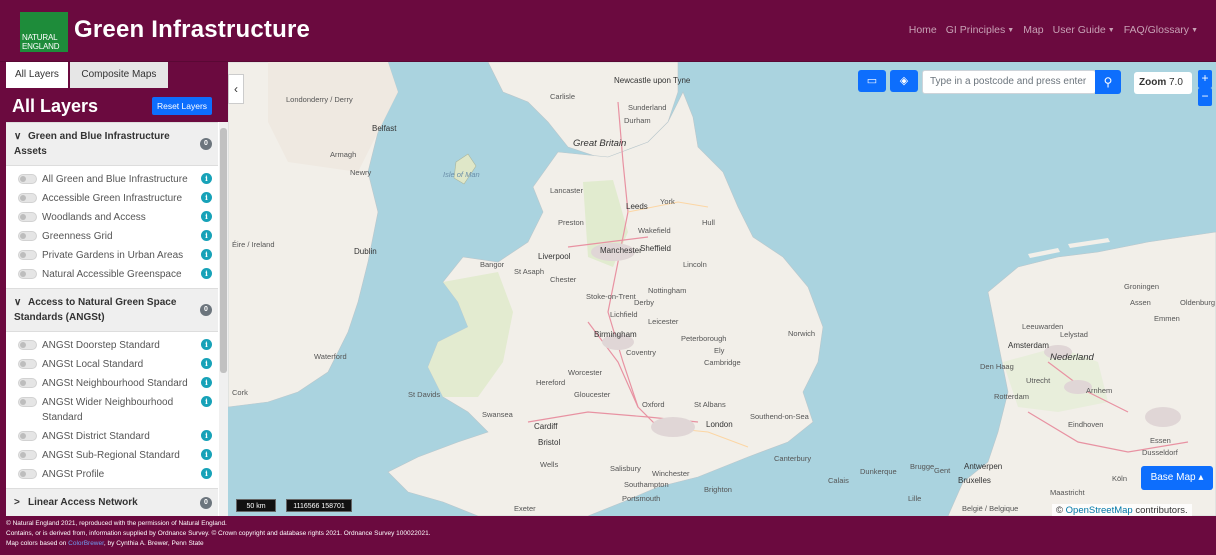  Describe the element at coordinates (611, 296) in the screenshot. I see `map-label: Stoke-on-Trent` at that location.